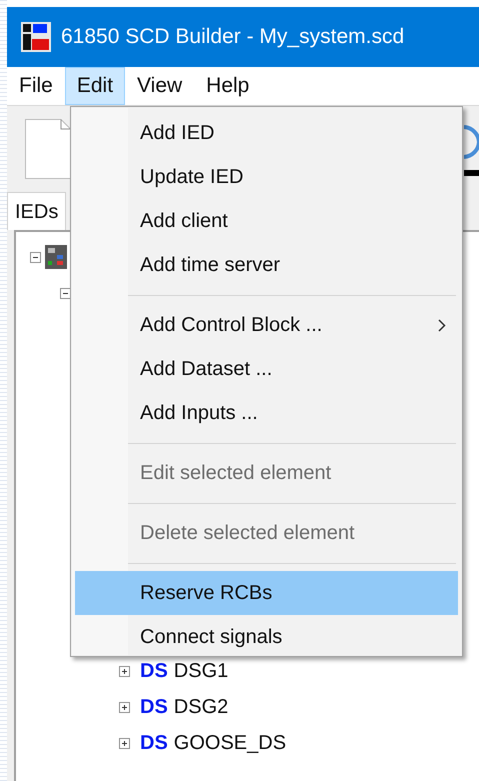 Image resolution: width=479 pixels, height=781 pixels. Describe the element at coordinates (36, 211) in the screenshot. I see `tab: IEDs` at that location.